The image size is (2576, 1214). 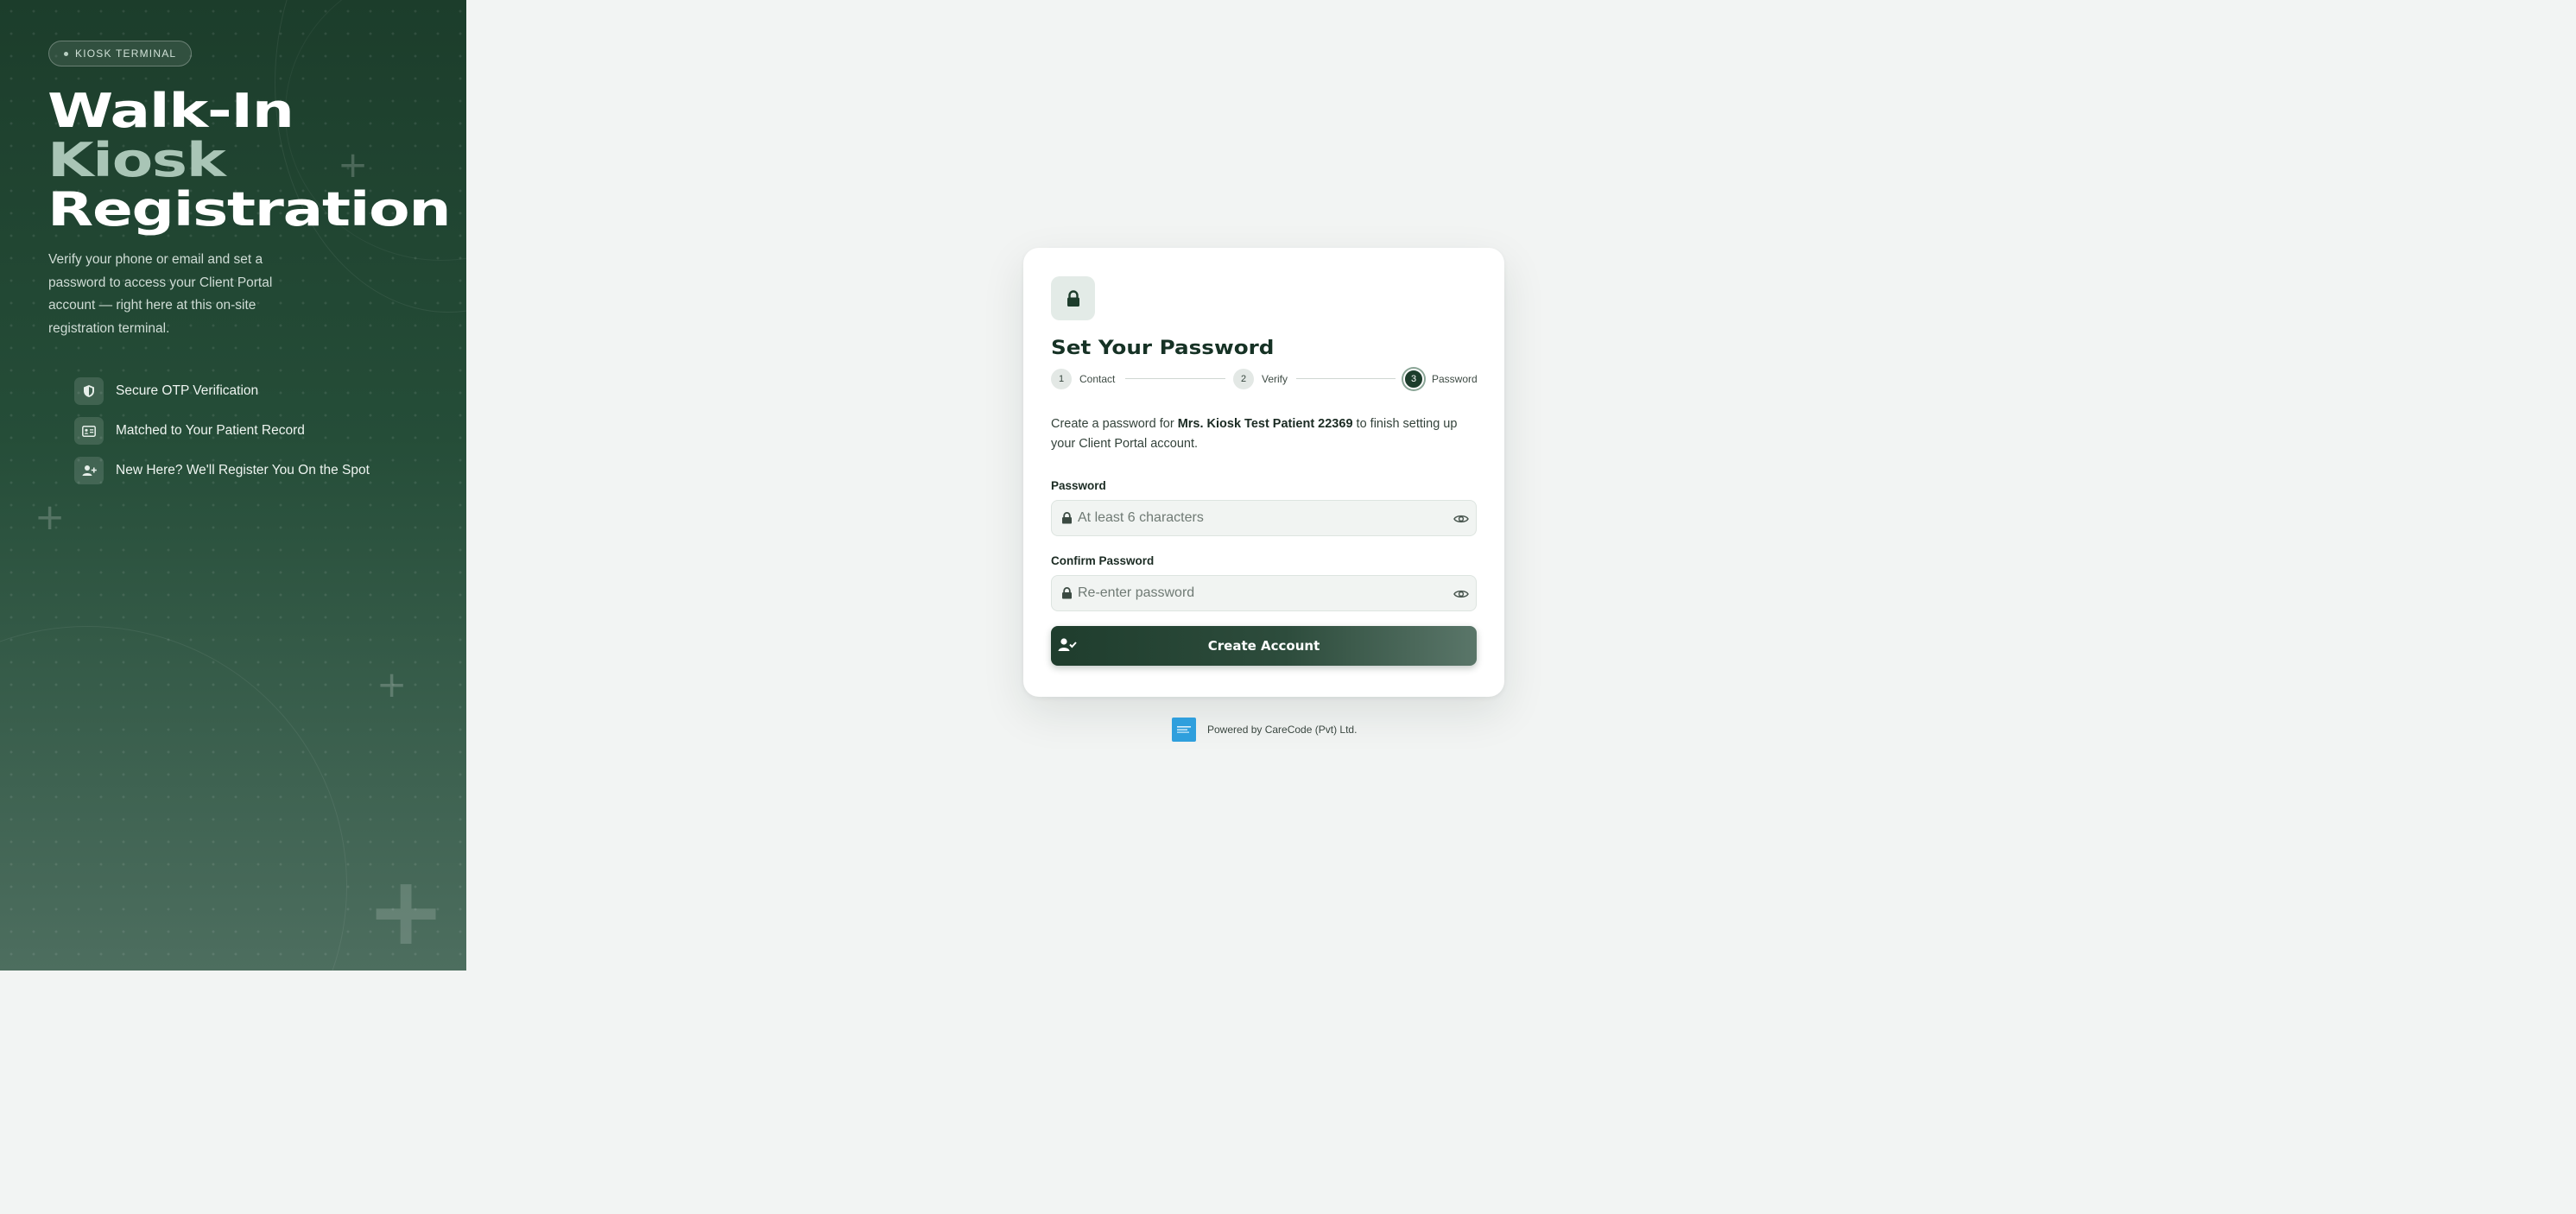 I want to click on badge-label: KIOSK TERMINAL, so click(x=126, y=53).